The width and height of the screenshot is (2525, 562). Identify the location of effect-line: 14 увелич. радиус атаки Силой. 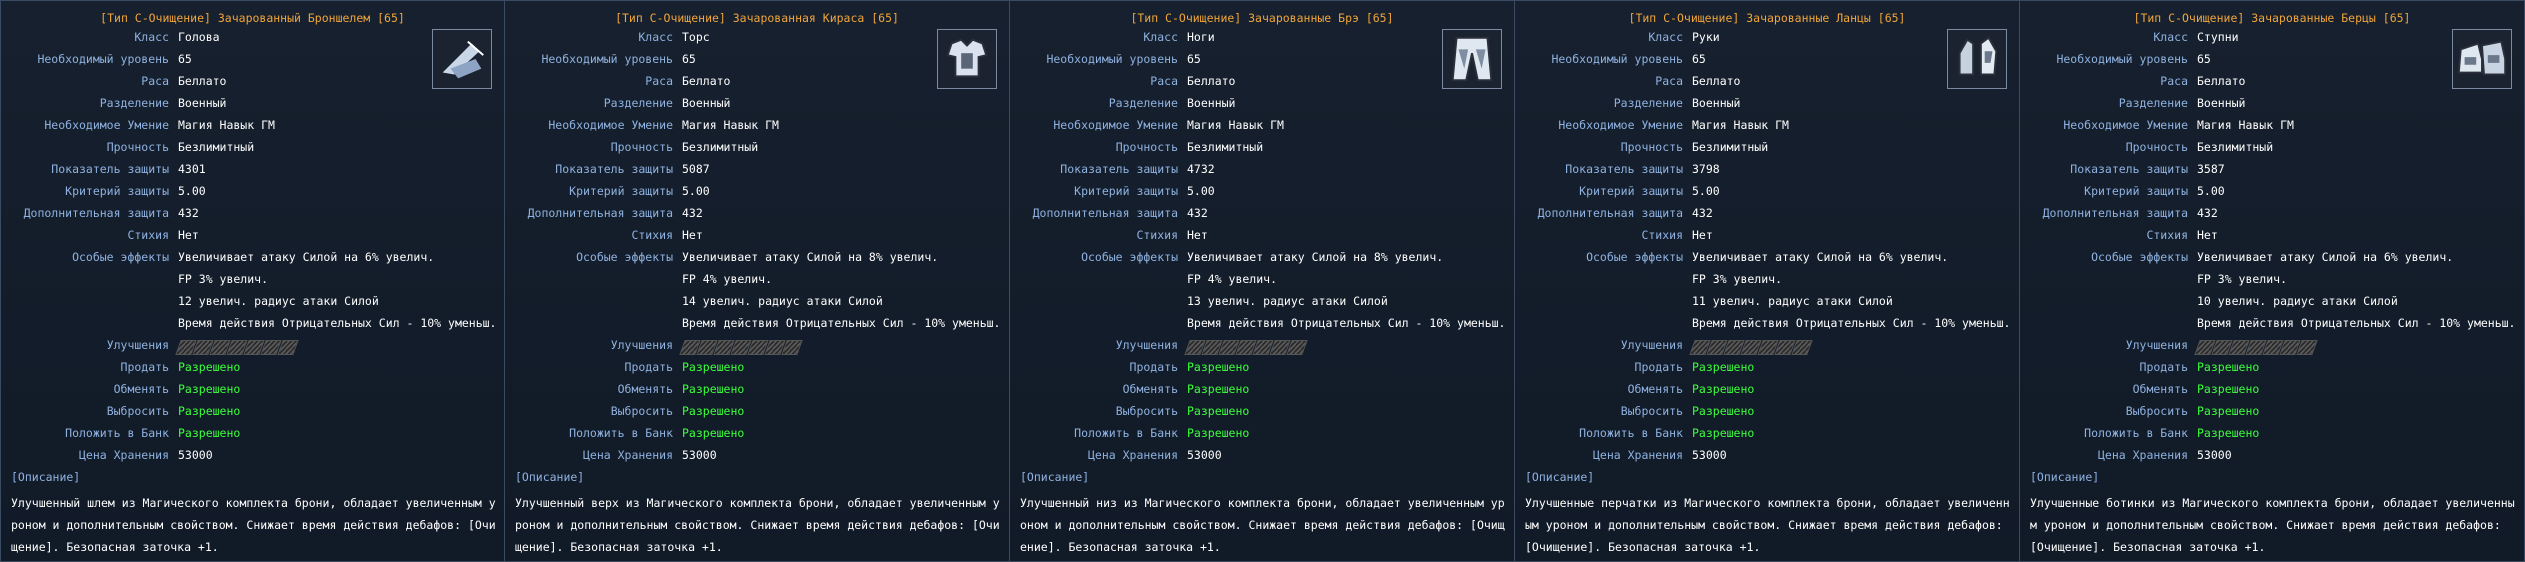
(782, 301).